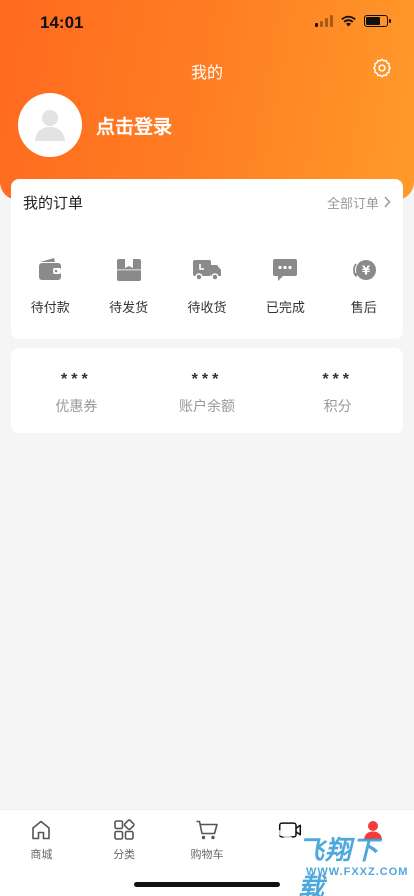 The height and width of the screenshot is (896, 414). I want to click on order-item-label: 待发货, so click(129, 307).